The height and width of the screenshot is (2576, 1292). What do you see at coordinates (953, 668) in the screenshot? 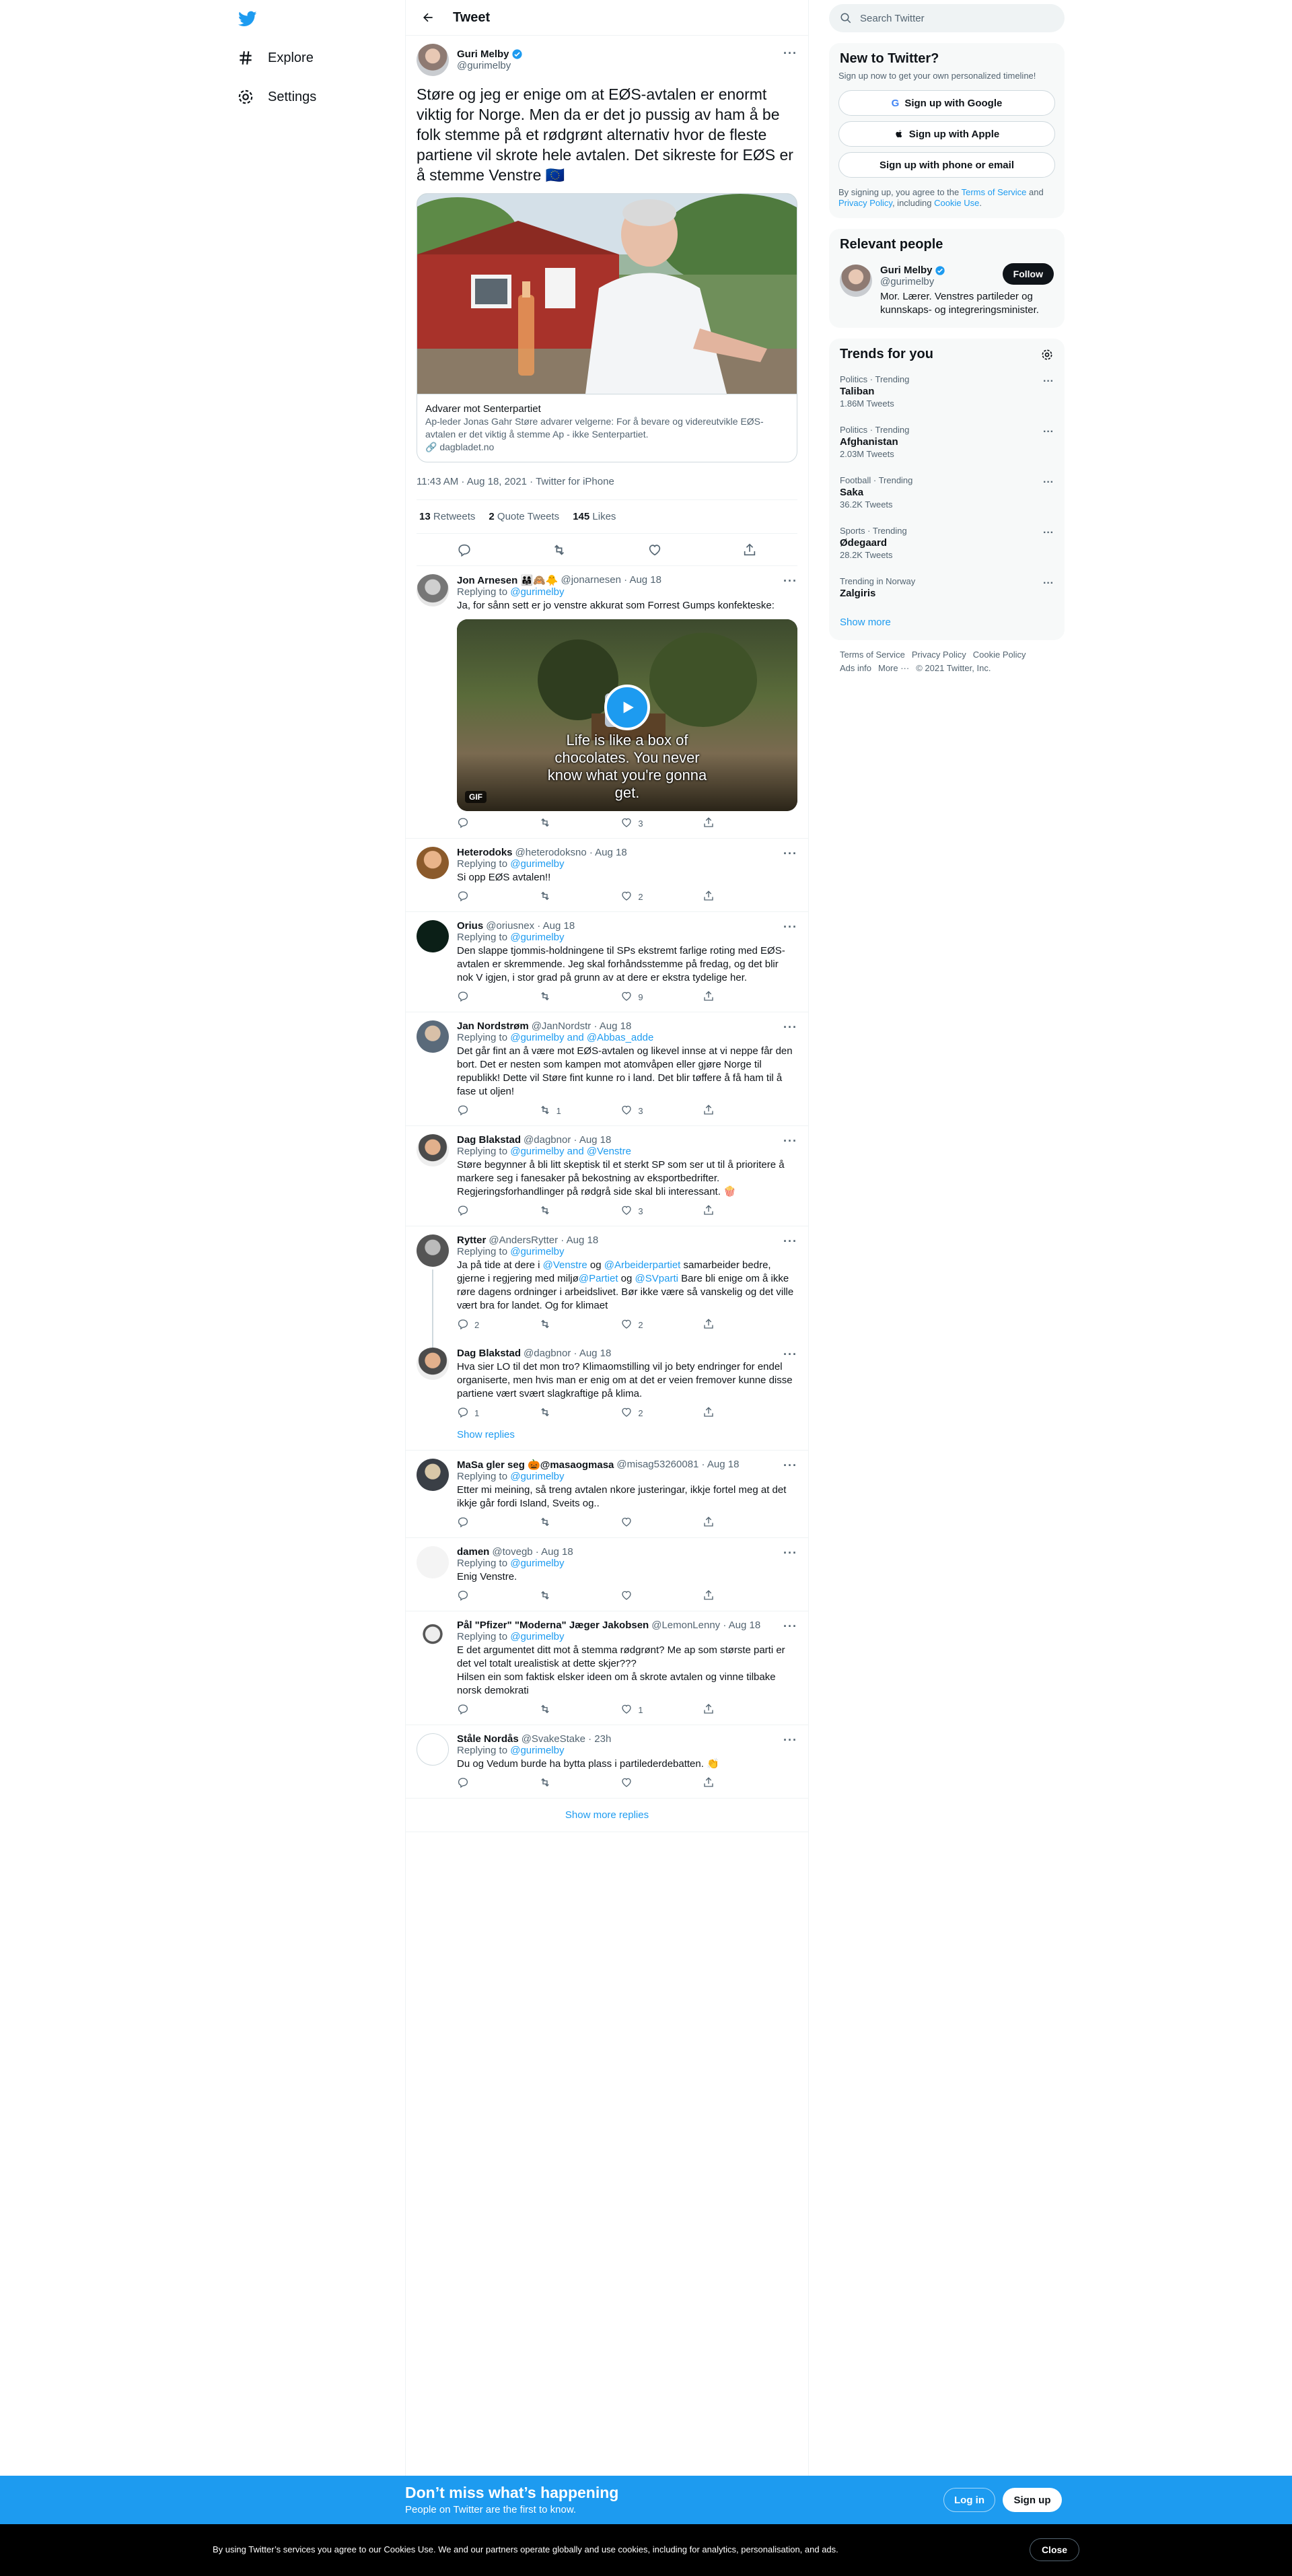
I see `footer-link: © 2021 Twitter, Inc.` at bounding box center [953, 668].